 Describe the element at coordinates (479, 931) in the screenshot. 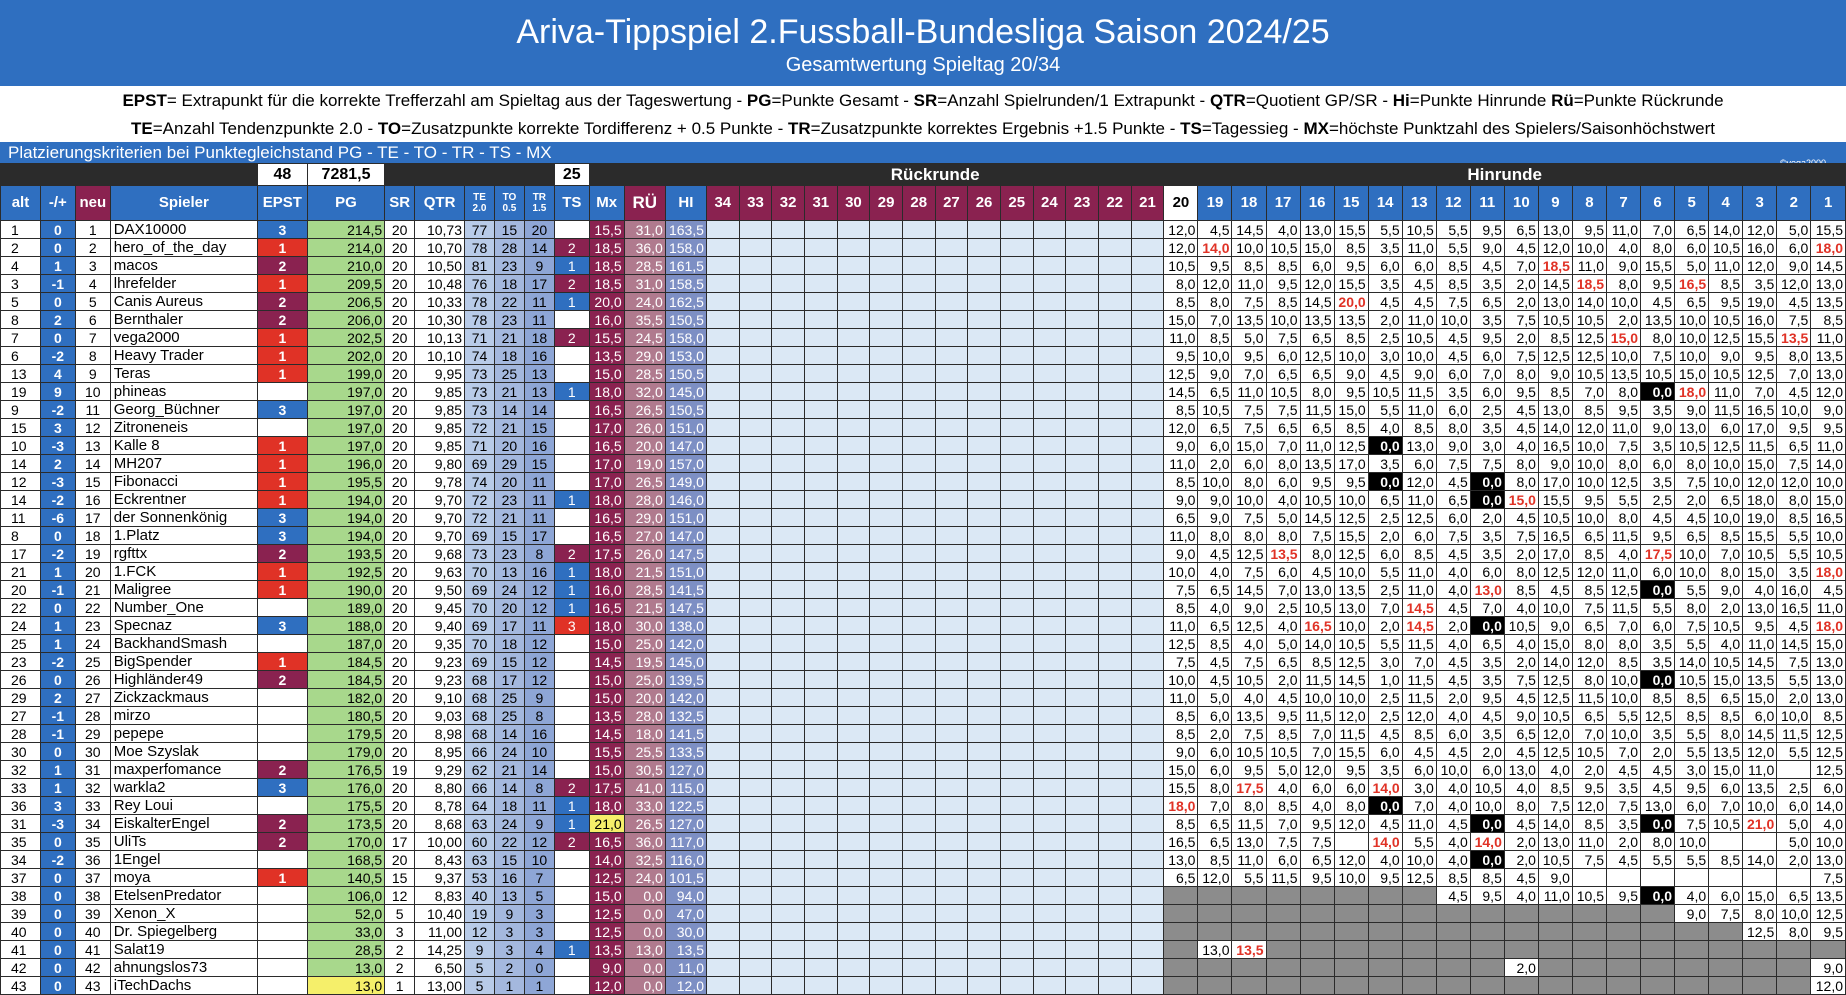

I see `te-value: 12` at that location.